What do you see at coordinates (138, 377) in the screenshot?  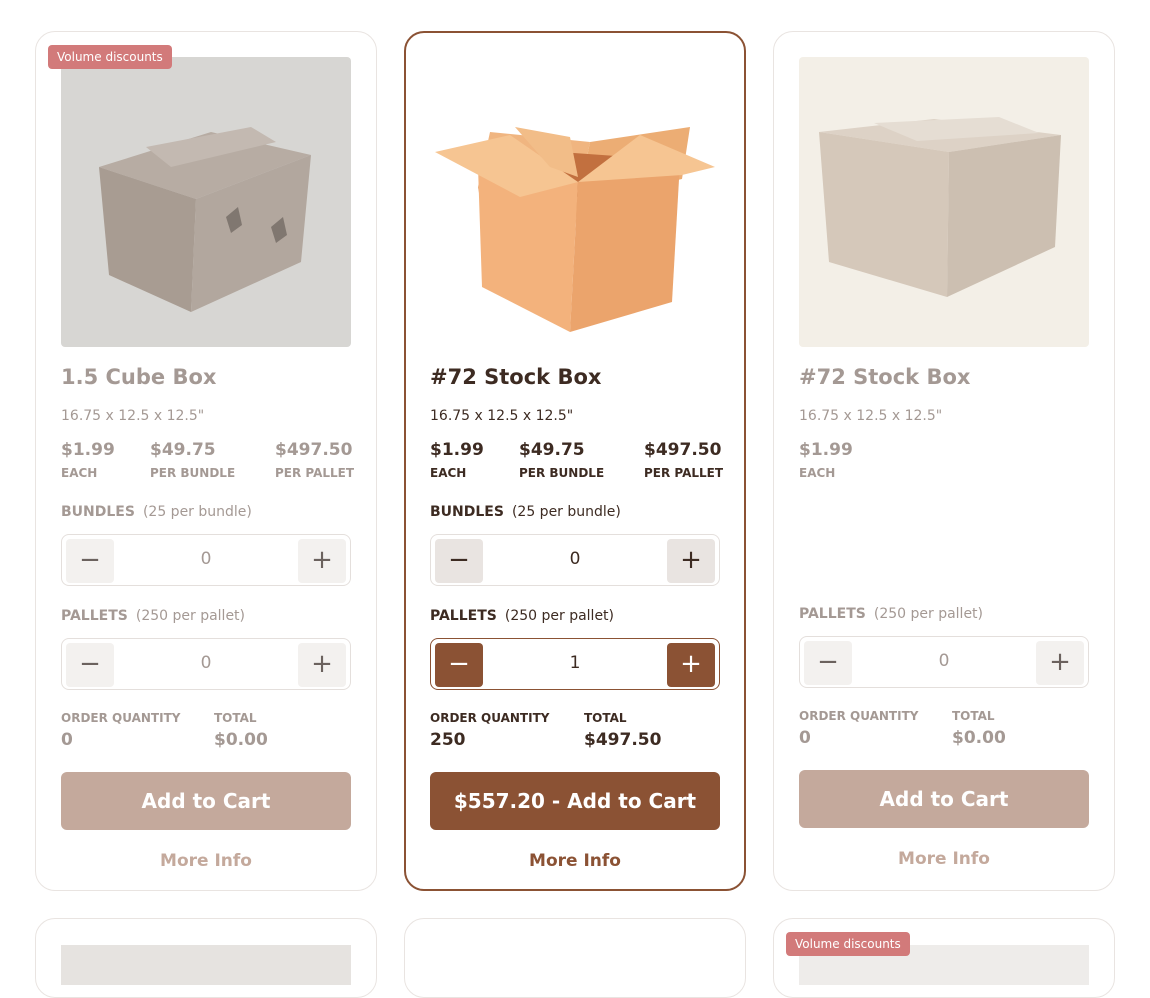 I see `product-name: 1.5 Cube Box` at bounding box center [138, 377].